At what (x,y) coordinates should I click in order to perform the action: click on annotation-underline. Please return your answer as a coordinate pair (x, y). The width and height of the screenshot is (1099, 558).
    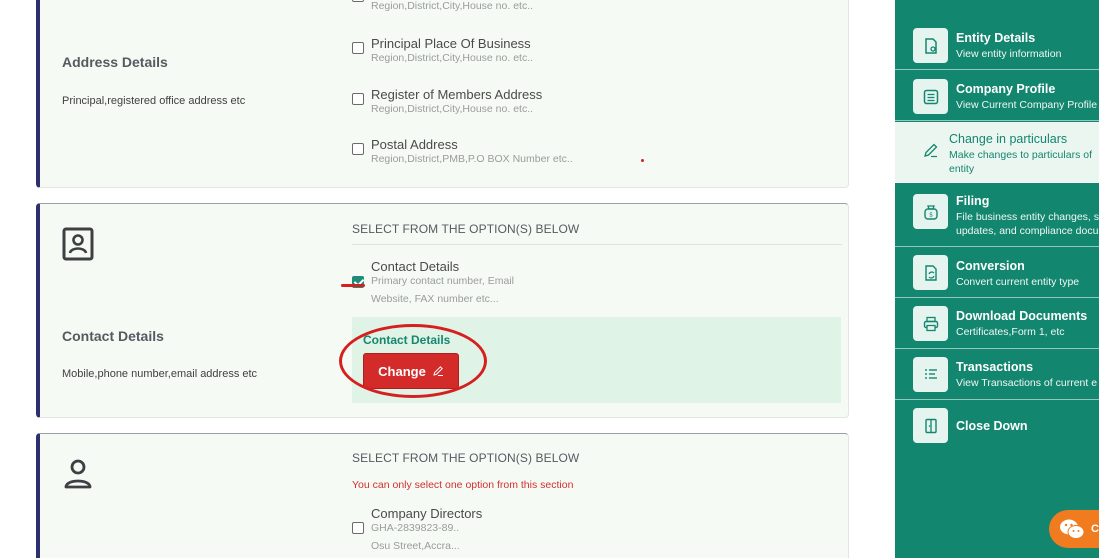
    Looking at the image, I should click on (353, 285).